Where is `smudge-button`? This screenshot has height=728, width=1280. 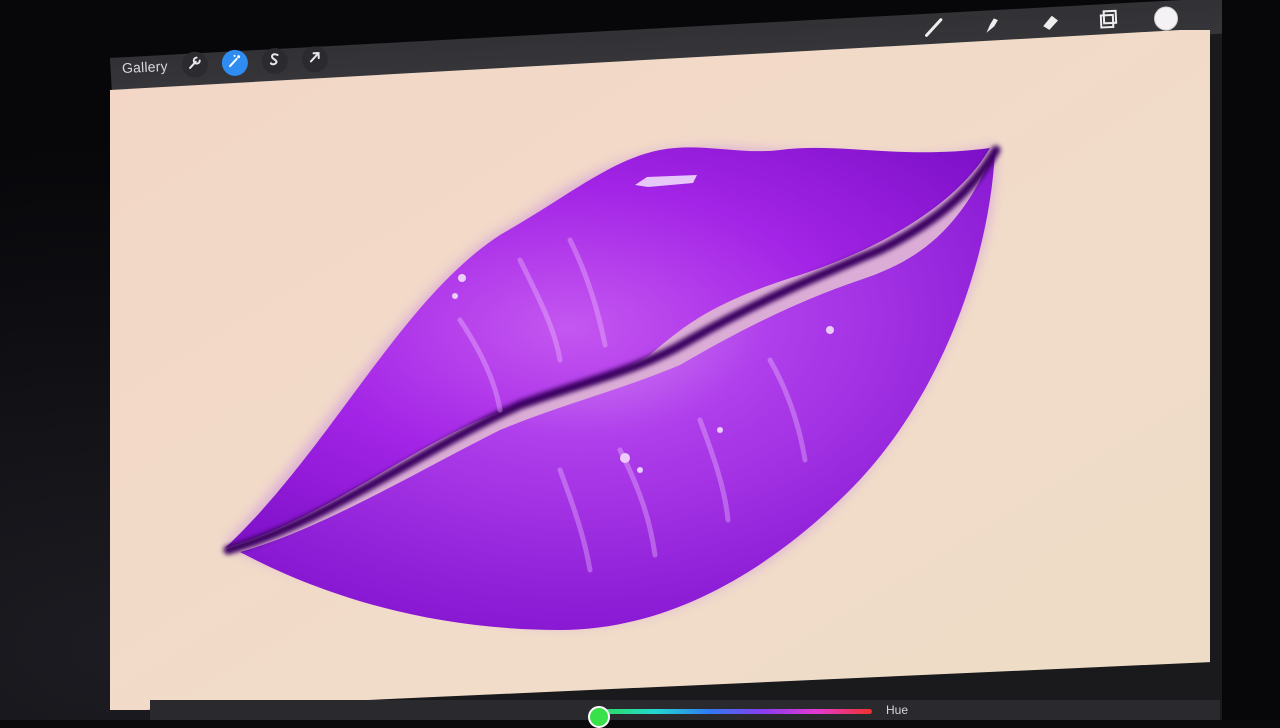 smudge-button is located at coordinates (992, 26).